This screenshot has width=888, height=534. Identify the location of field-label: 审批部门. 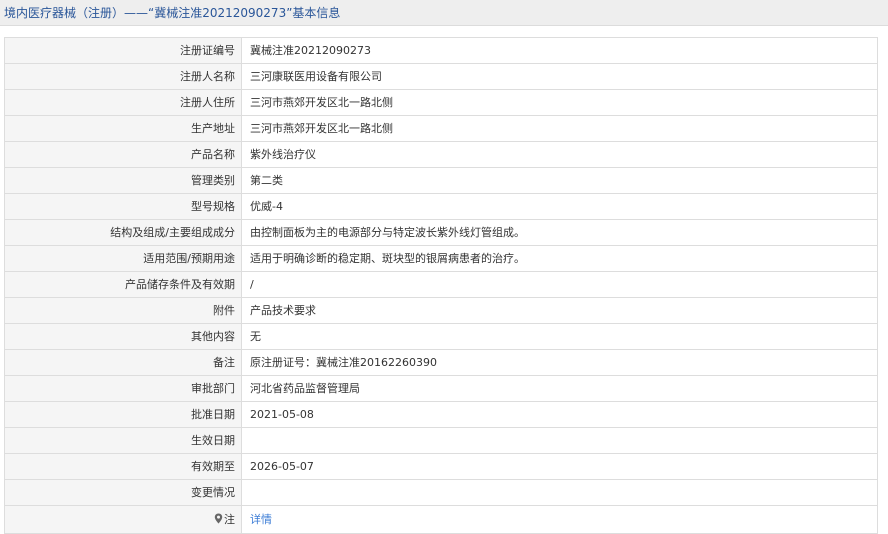
(123, 388).